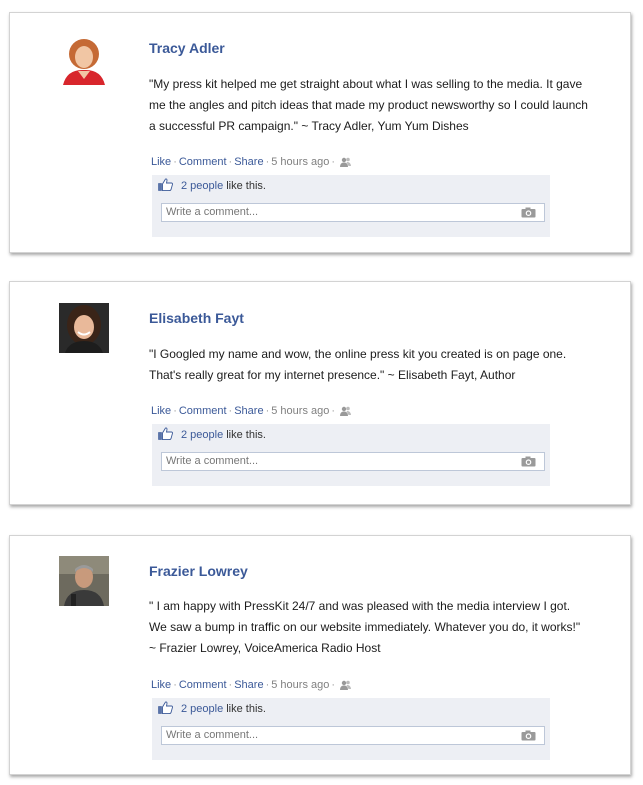  Describe the element at coordinates (187, 48) in the screenshot. I see `author-name: Tracy Adler` at that location.